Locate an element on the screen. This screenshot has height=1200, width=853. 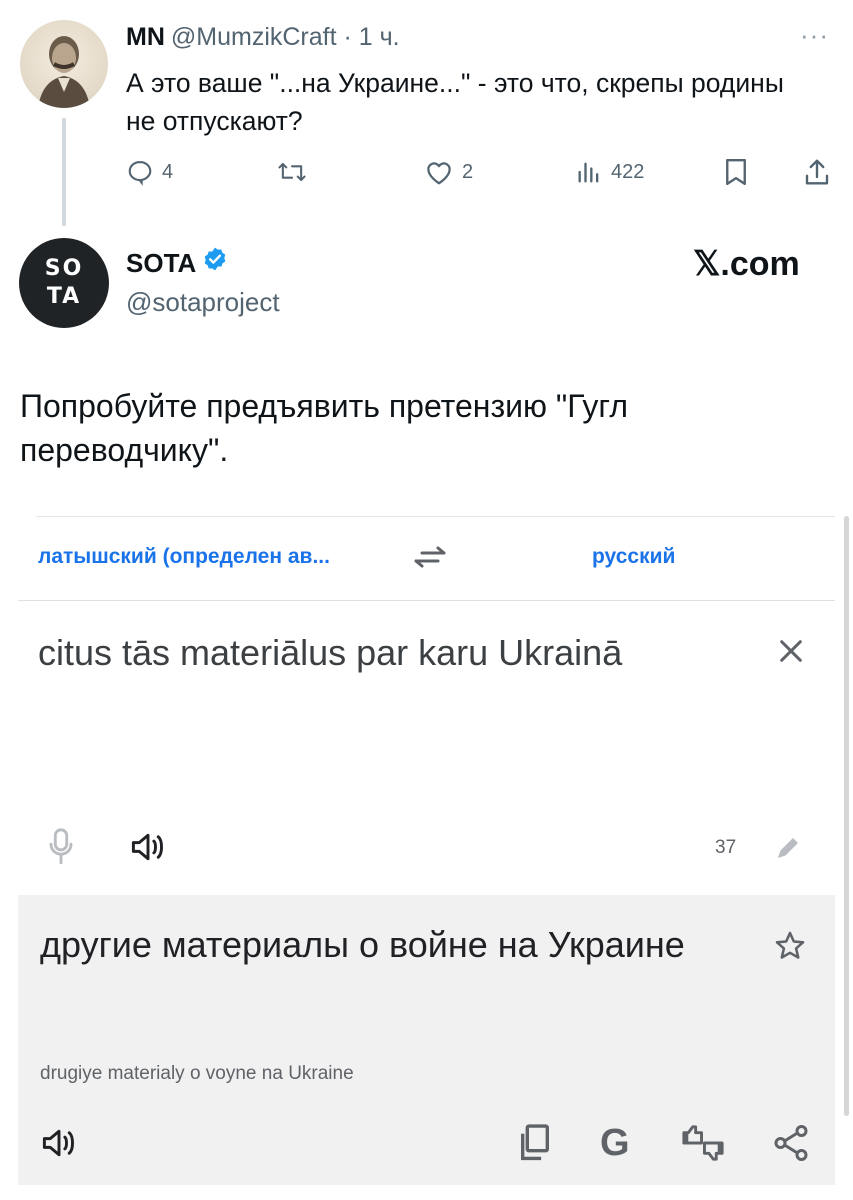
close-icon is located at coordinates (791, 653).